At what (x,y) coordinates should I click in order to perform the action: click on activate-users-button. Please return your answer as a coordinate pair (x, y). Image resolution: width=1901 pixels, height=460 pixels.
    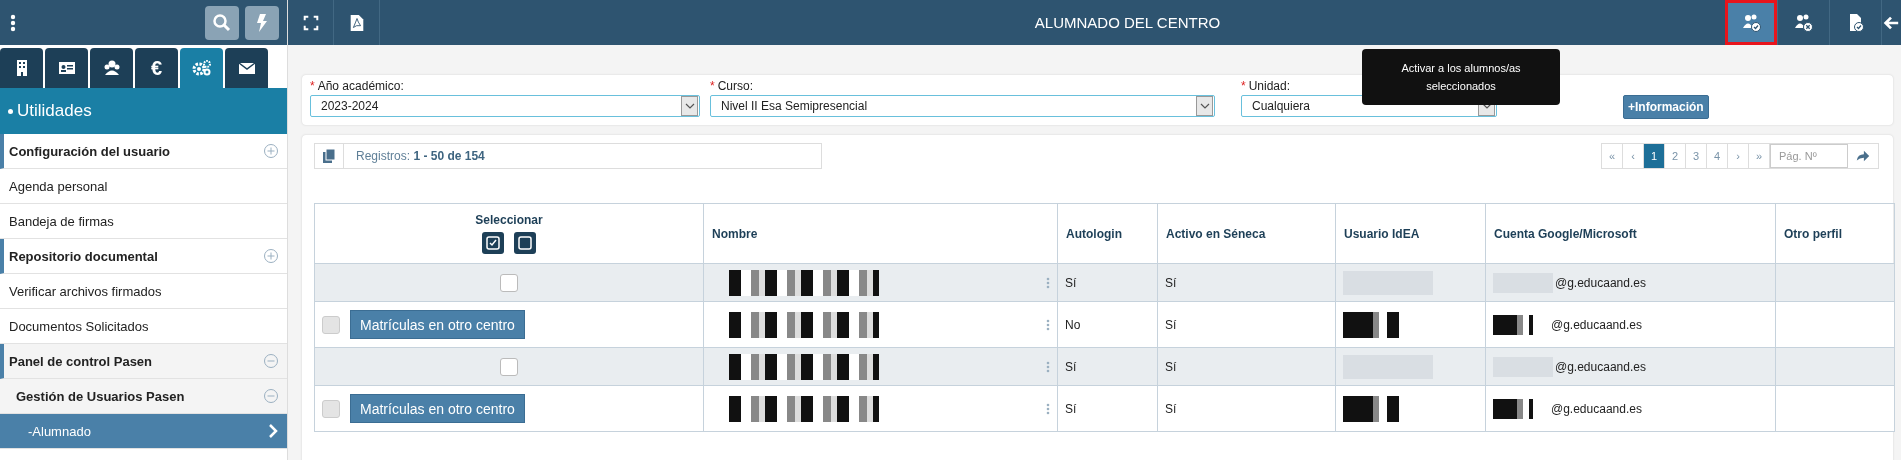
    Looking at the image, I should click on (1751, 22).